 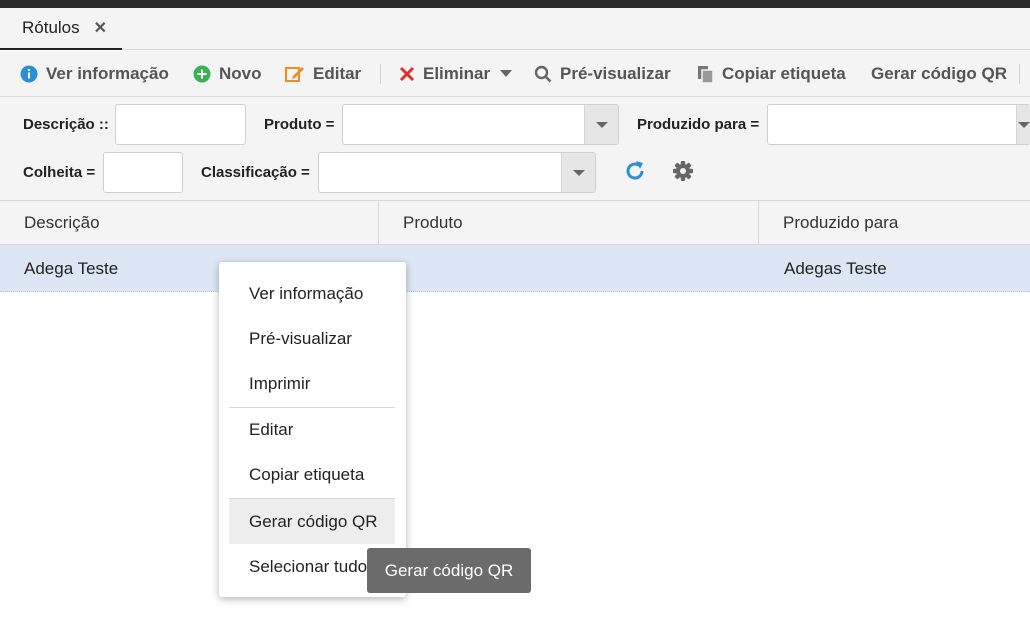 What do you see at coordinates (480, 124) in the screenshot?
I see `produto-select` at bounding box center [480, 124].